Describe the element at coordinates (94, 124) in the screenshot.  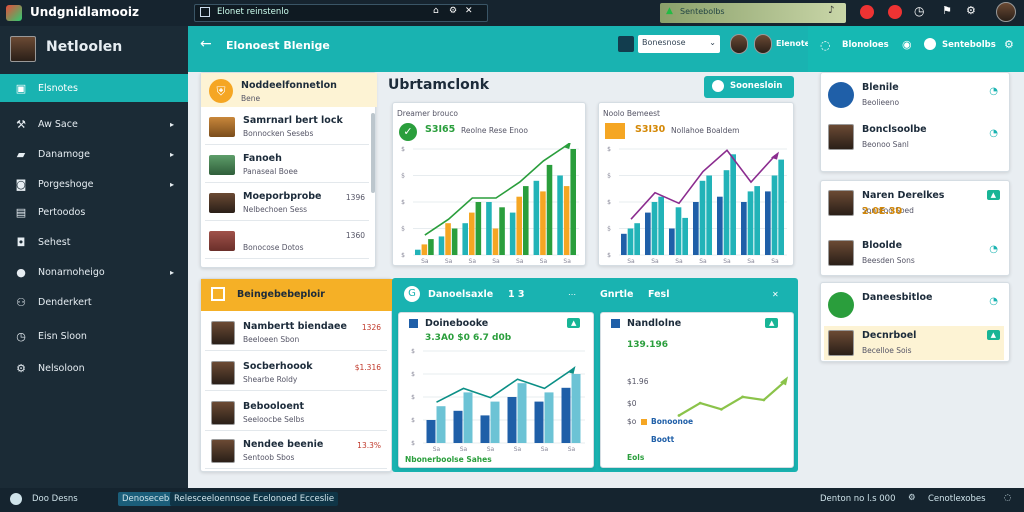
I see `sidebar-item: ⚒ Aw Sace ▸` at that location.